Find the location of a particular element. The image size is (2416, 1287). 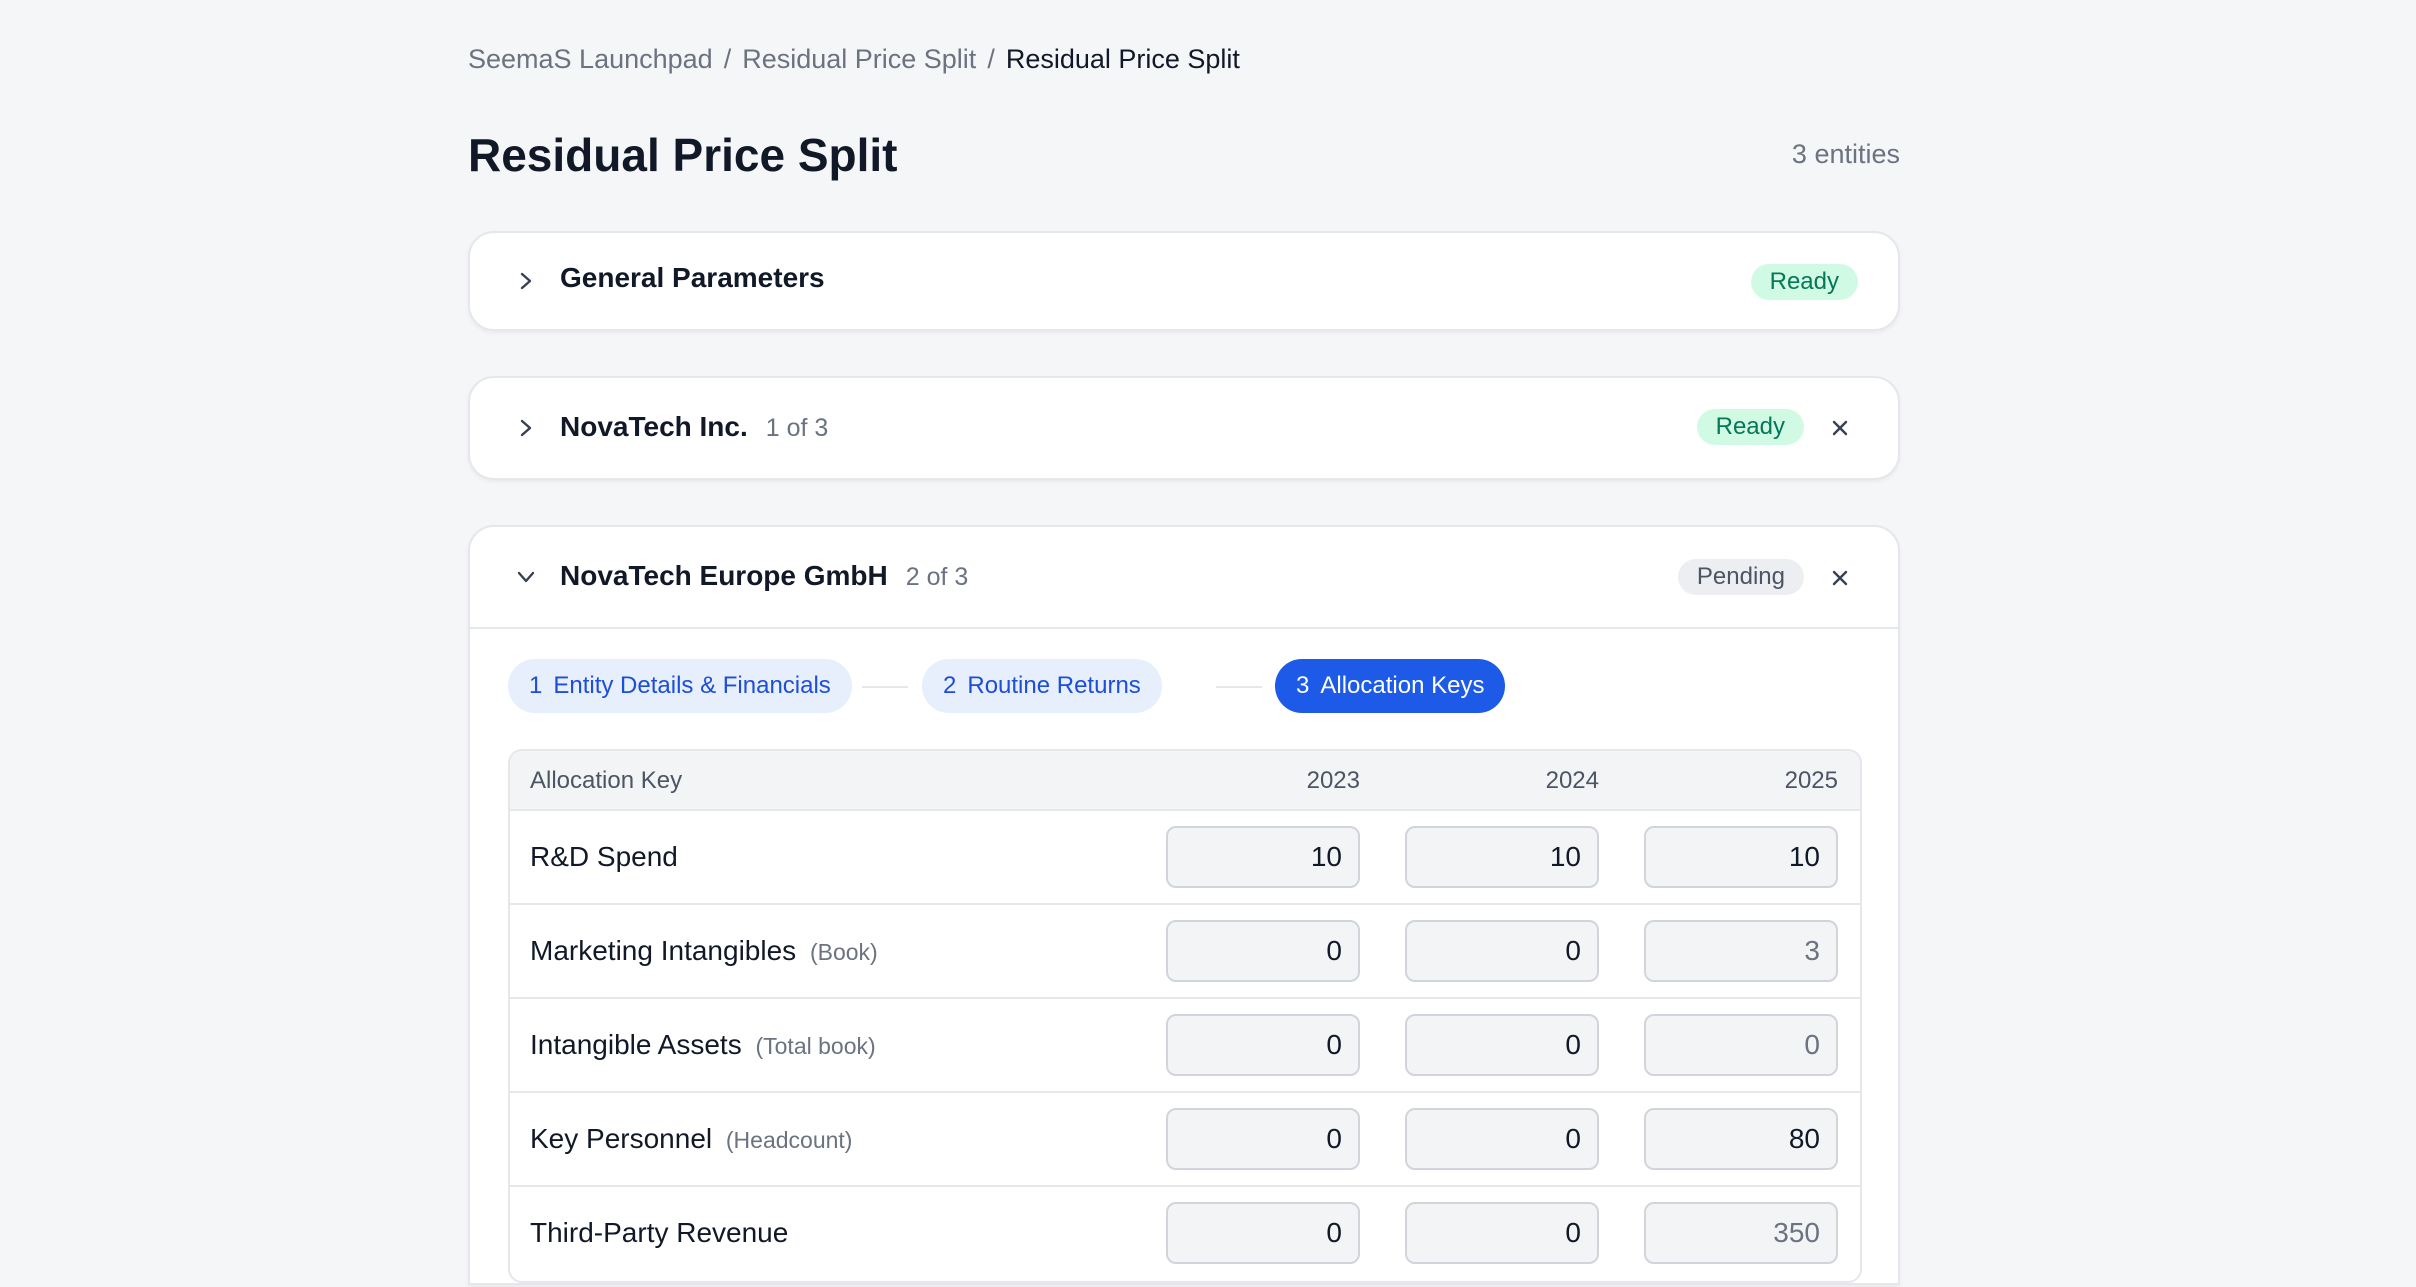

breadcrumb-item-residual-price-split: Residual Price Split is located at coordinates (859, 59).